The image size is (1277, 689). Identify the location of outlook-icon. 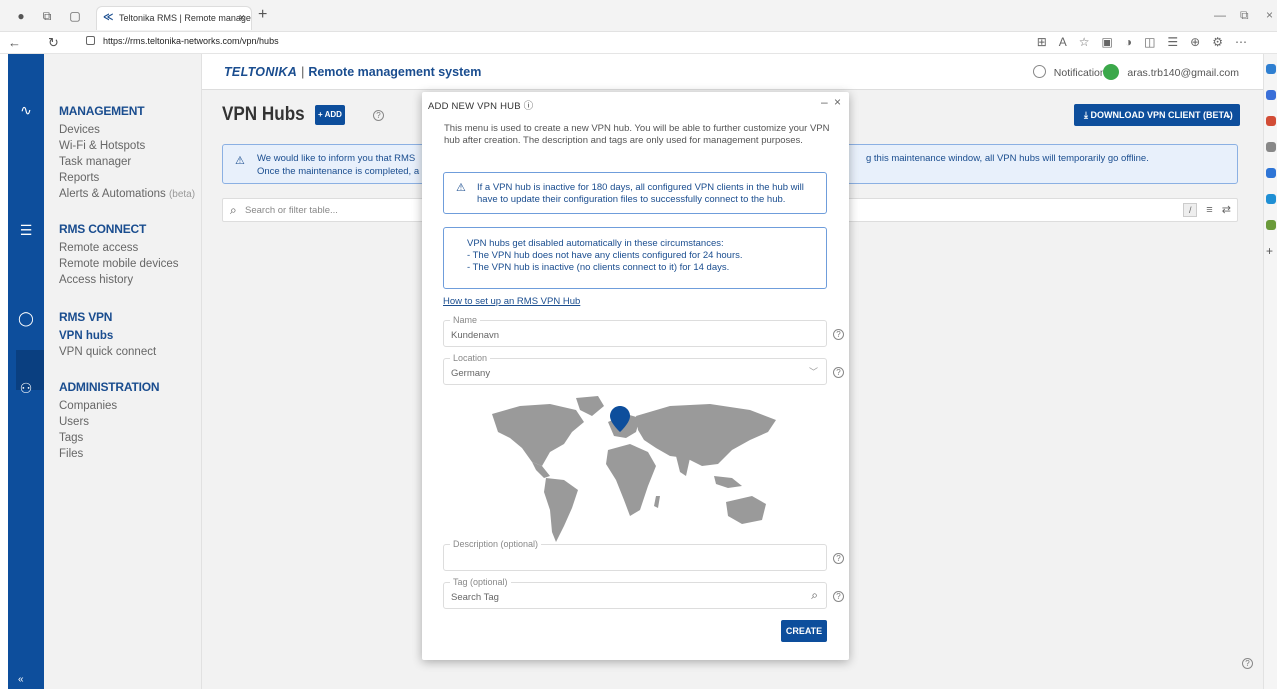
(1271, 199).